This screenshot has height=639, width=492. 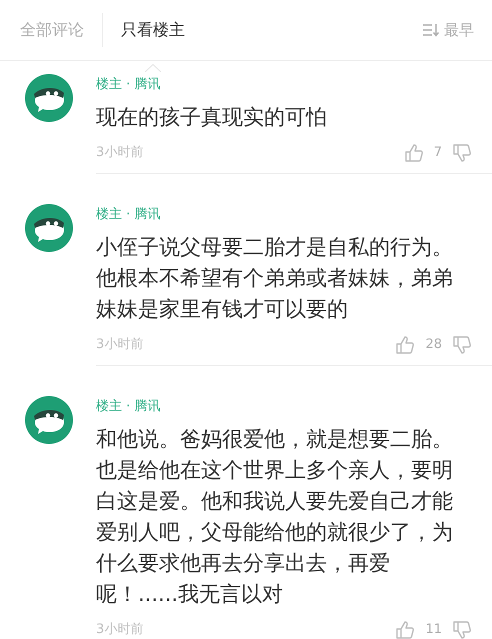 What do you see at coordinates (433, 630) in the screenshot?
I see `like-count: 11` at bounding box center [433, 630].